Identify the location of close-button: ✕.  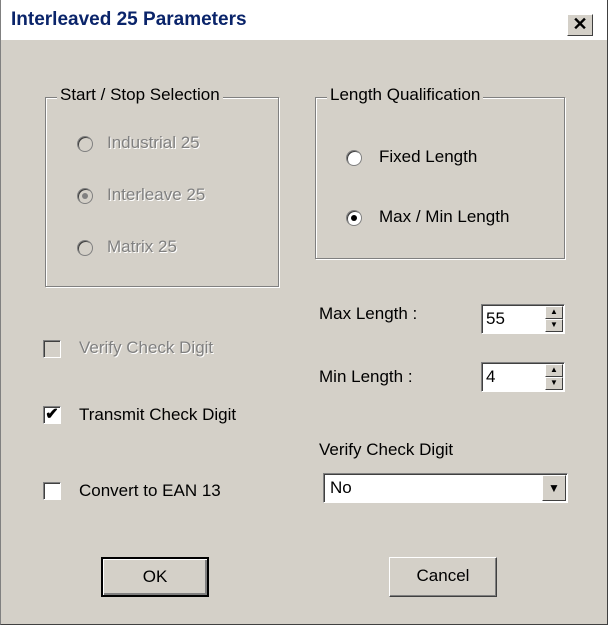
(580, 25).